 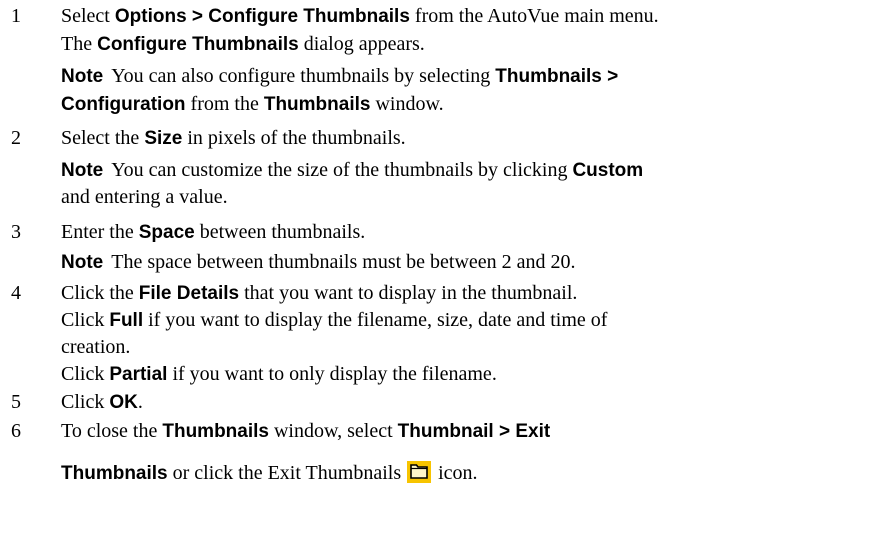 What do you see at coordinates (534, 16) in the screenshot?
I see `step-text: from the AutoVue main menu.` at bounding box center [534, 16].